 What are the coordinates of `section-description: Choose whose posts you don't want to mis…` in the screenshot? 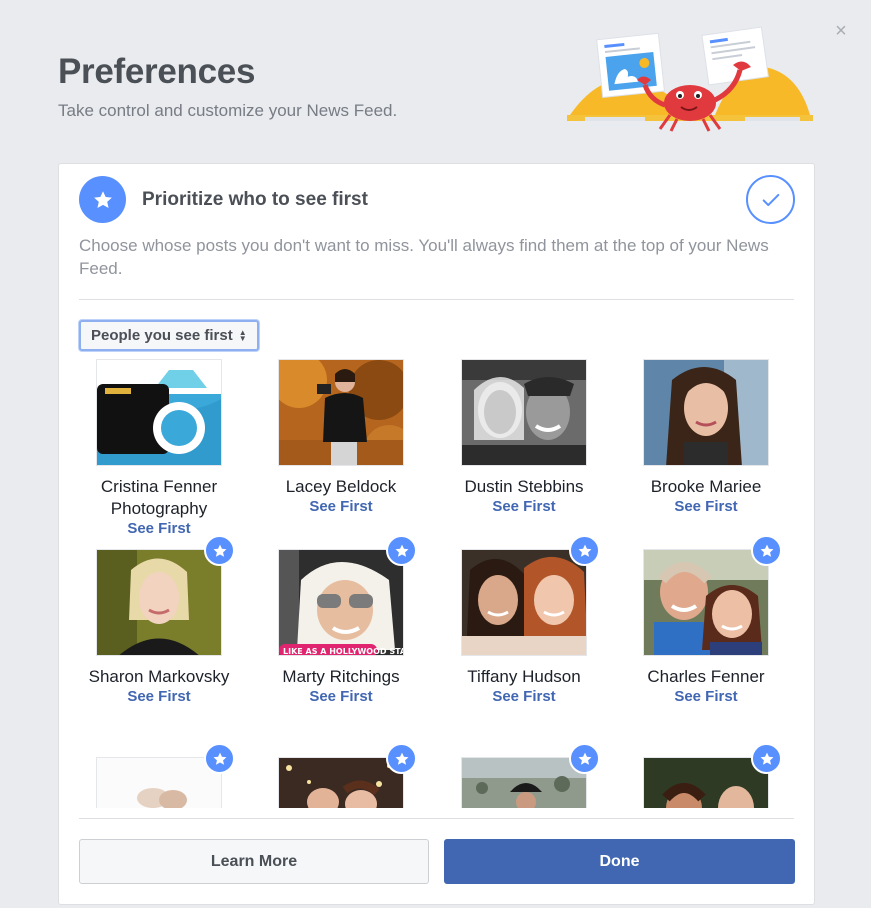 It's located at (424, 257).